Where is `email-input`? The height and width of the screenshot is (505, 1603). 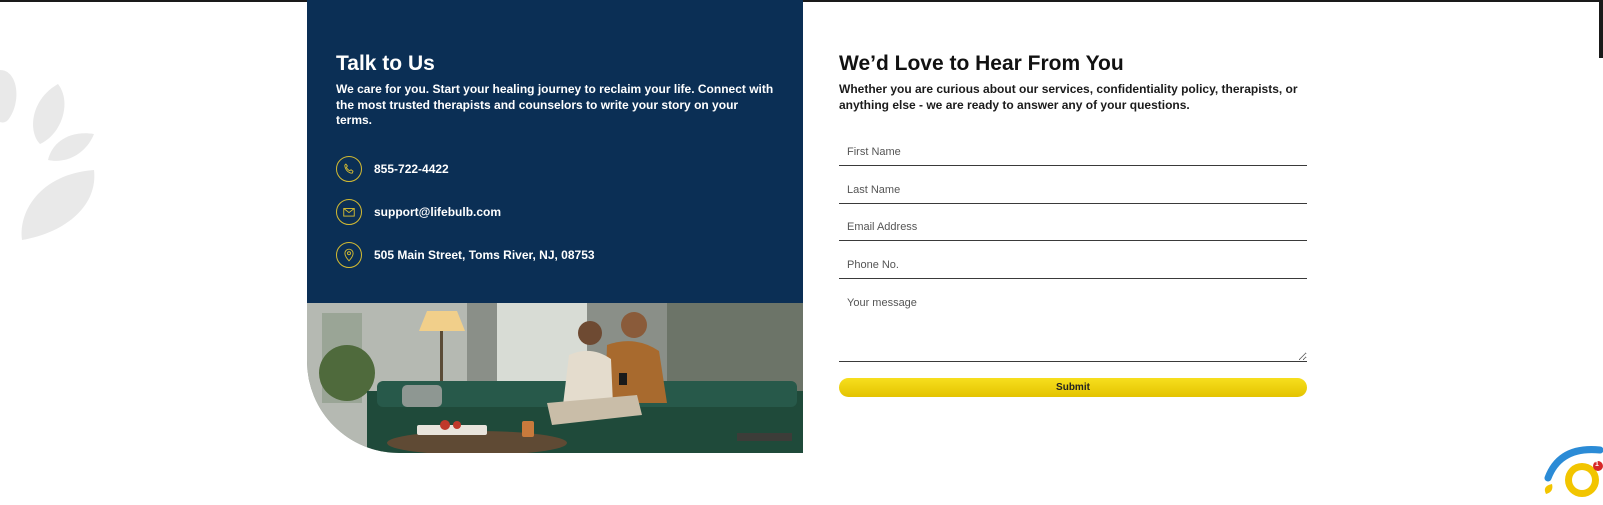
email-input is located at coordinates (1073, 227).